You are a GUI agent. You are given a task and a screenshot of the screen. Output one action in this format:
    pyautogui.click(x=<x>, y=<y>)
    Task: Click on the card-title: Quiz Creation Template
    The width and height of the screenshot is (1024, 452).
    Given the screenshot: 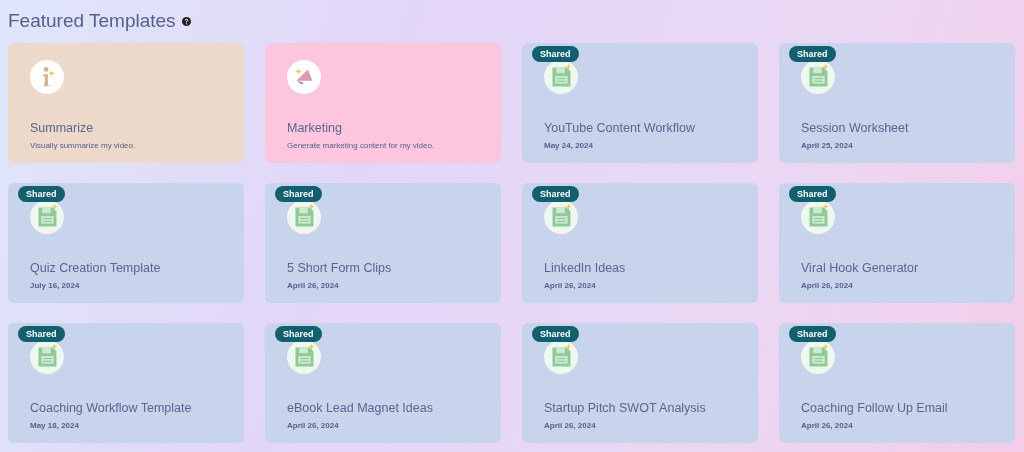 What is the action you would take?
    pyautogui.click(x=96, y=268)
    